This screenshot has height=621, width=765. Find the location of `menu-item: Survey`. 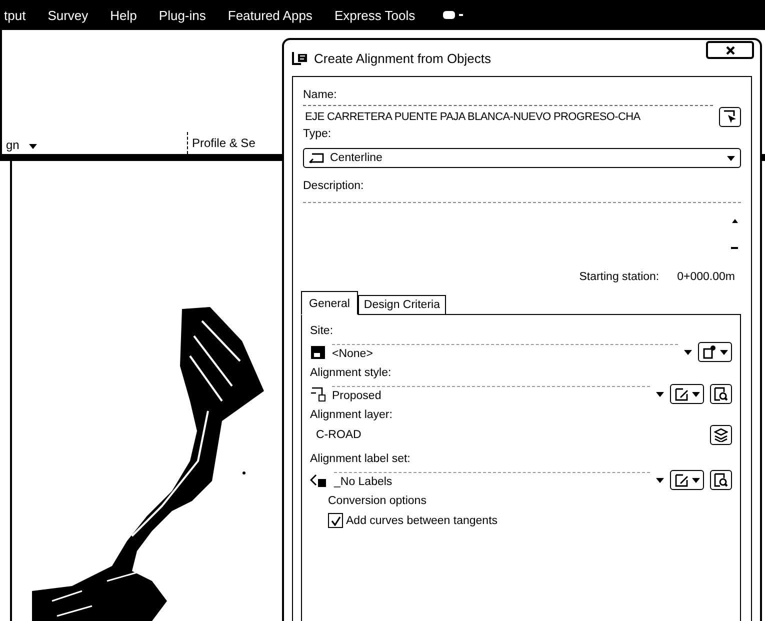

menu-item: Survey is located at coordinates (68, 15).